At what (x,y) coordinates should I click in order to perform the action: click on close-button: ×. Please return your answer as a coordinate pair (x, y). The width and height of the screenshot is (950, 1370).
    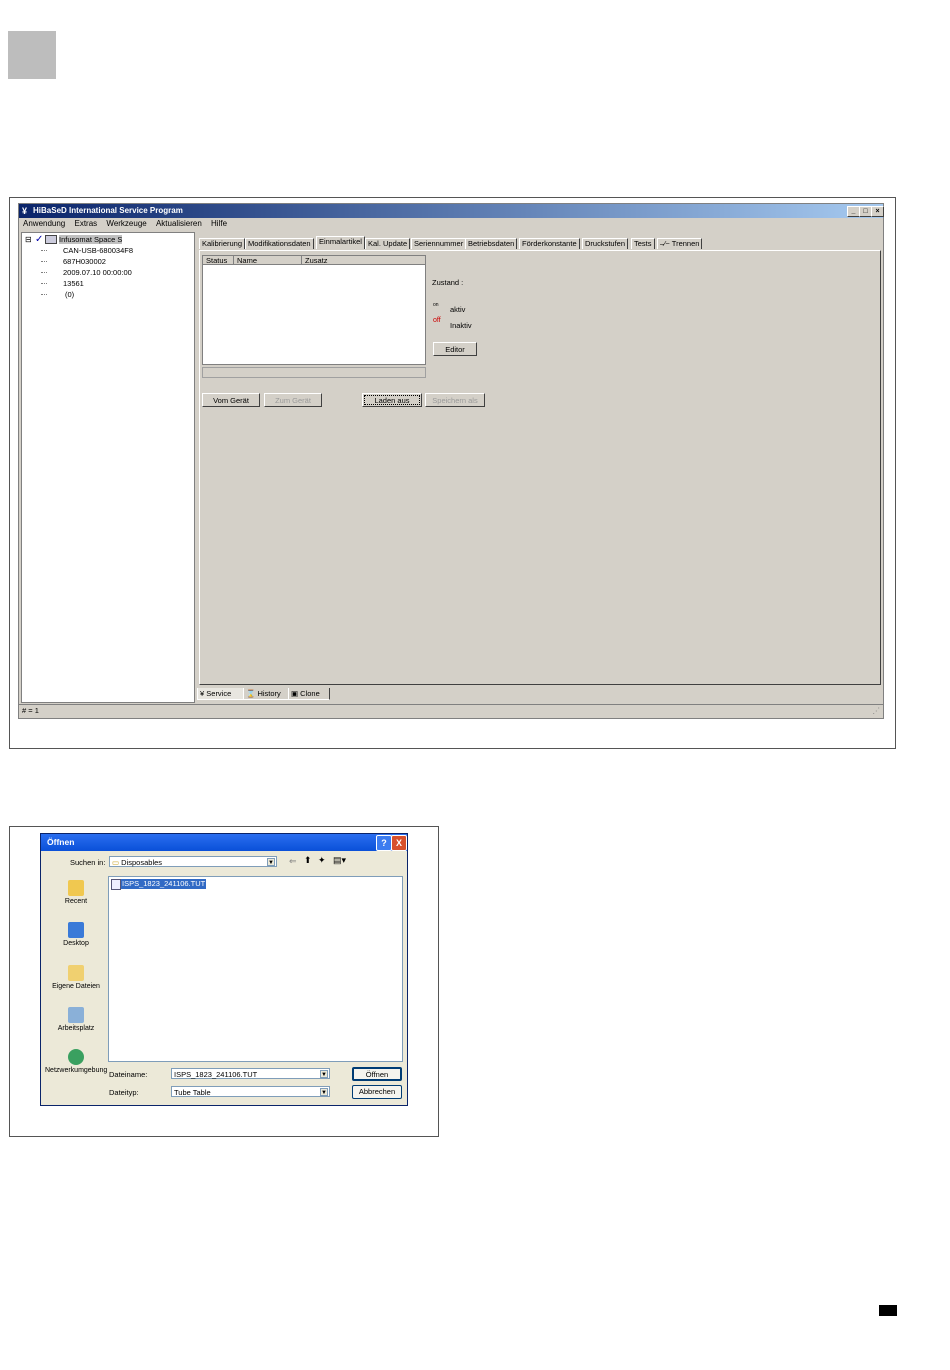
    Looking at the image, I should click on (877, 211).